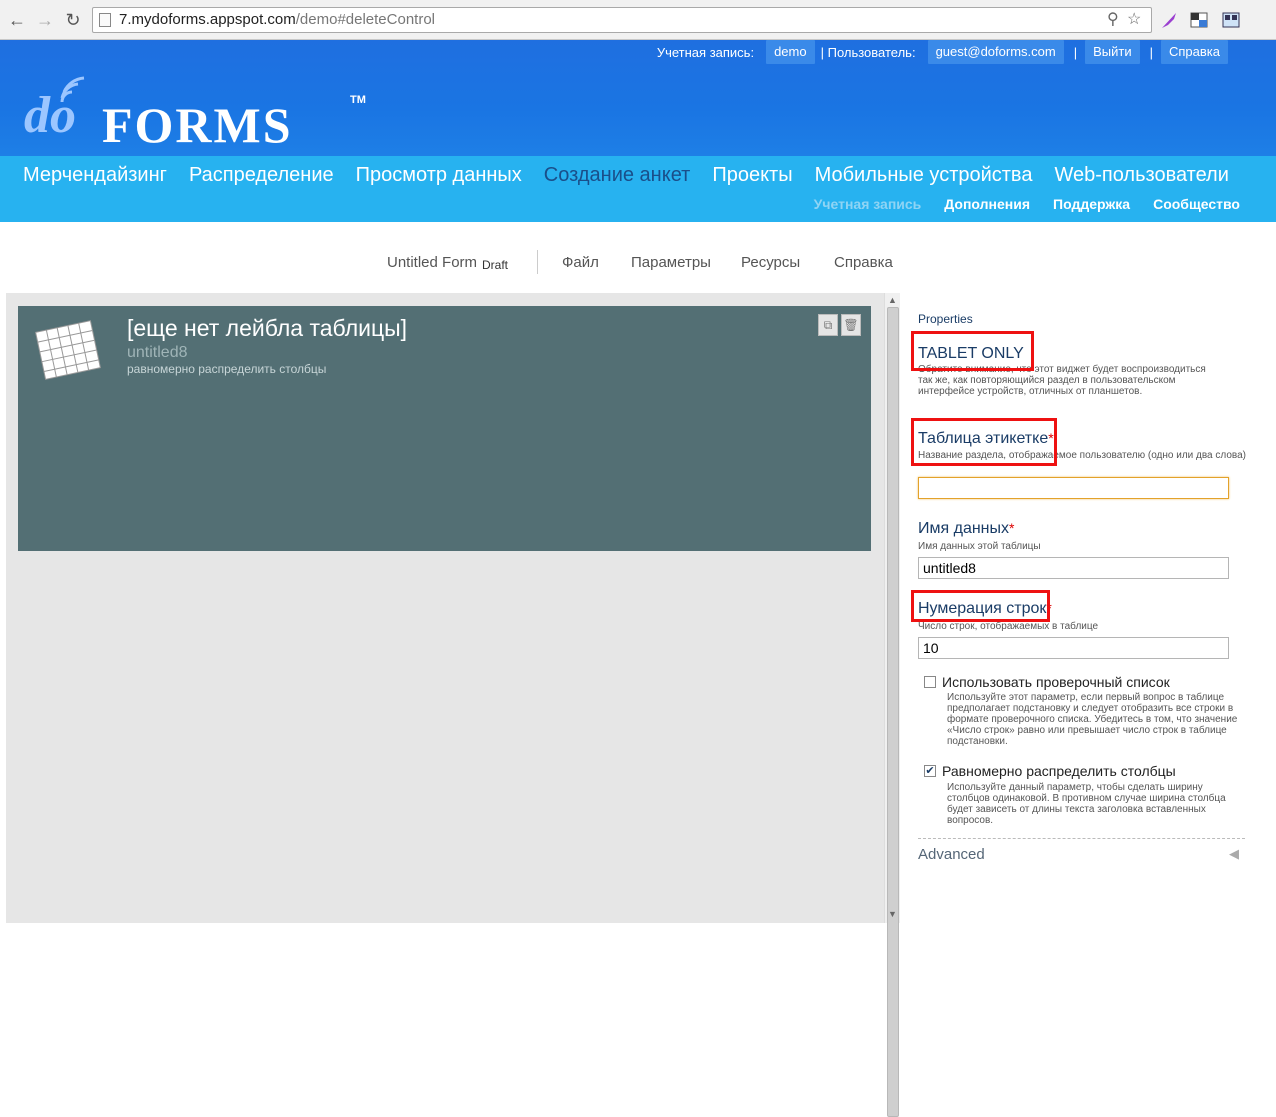 This screenshot has width=1276, height=1117. What do you see at coordinates (1134, 20) in the screenshot?
I see `bookmark-star-icon: ☆` at bounding box center [1134, 20].